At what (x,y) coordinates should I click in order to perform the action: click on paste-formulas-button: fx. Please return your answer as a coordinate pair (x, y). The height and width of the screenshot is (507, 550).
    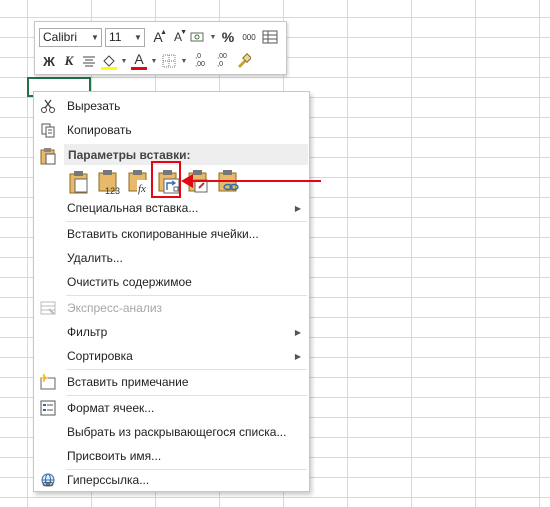
    Looking at the image, I should click on (139, 182).